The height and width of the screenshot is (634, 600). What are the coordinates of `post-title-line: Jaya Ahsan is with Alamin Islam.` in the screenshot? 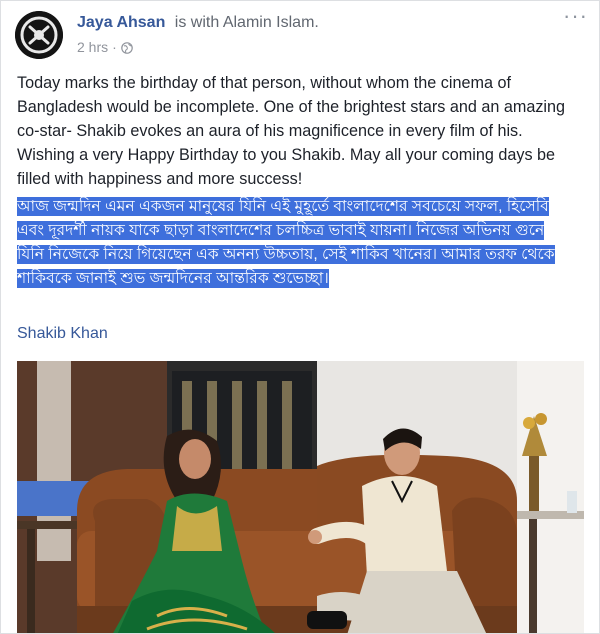 It's located at (198, 23).